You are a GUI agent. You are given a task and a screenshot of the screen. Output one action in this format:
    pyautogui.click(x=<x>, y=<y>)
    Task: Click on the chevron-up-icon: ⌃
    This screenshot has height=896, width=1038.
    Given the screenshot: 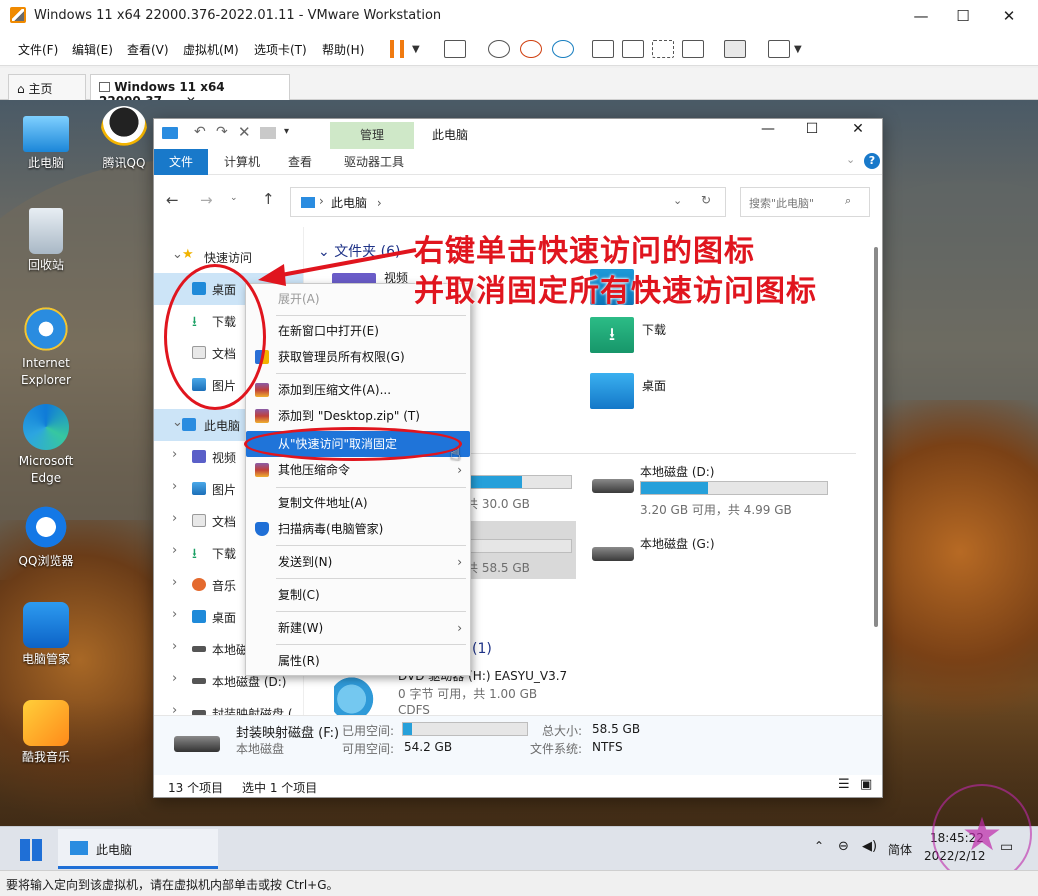 What is the action you would take?
    pyautogui.click(x=819, y=846)
    